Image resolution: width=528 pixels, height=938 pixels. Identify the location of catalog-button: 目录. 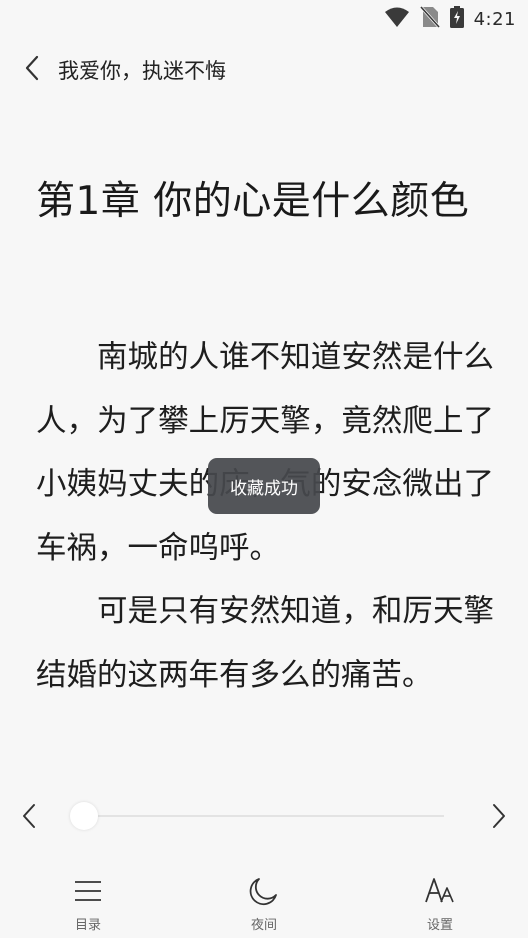
(88, 904).